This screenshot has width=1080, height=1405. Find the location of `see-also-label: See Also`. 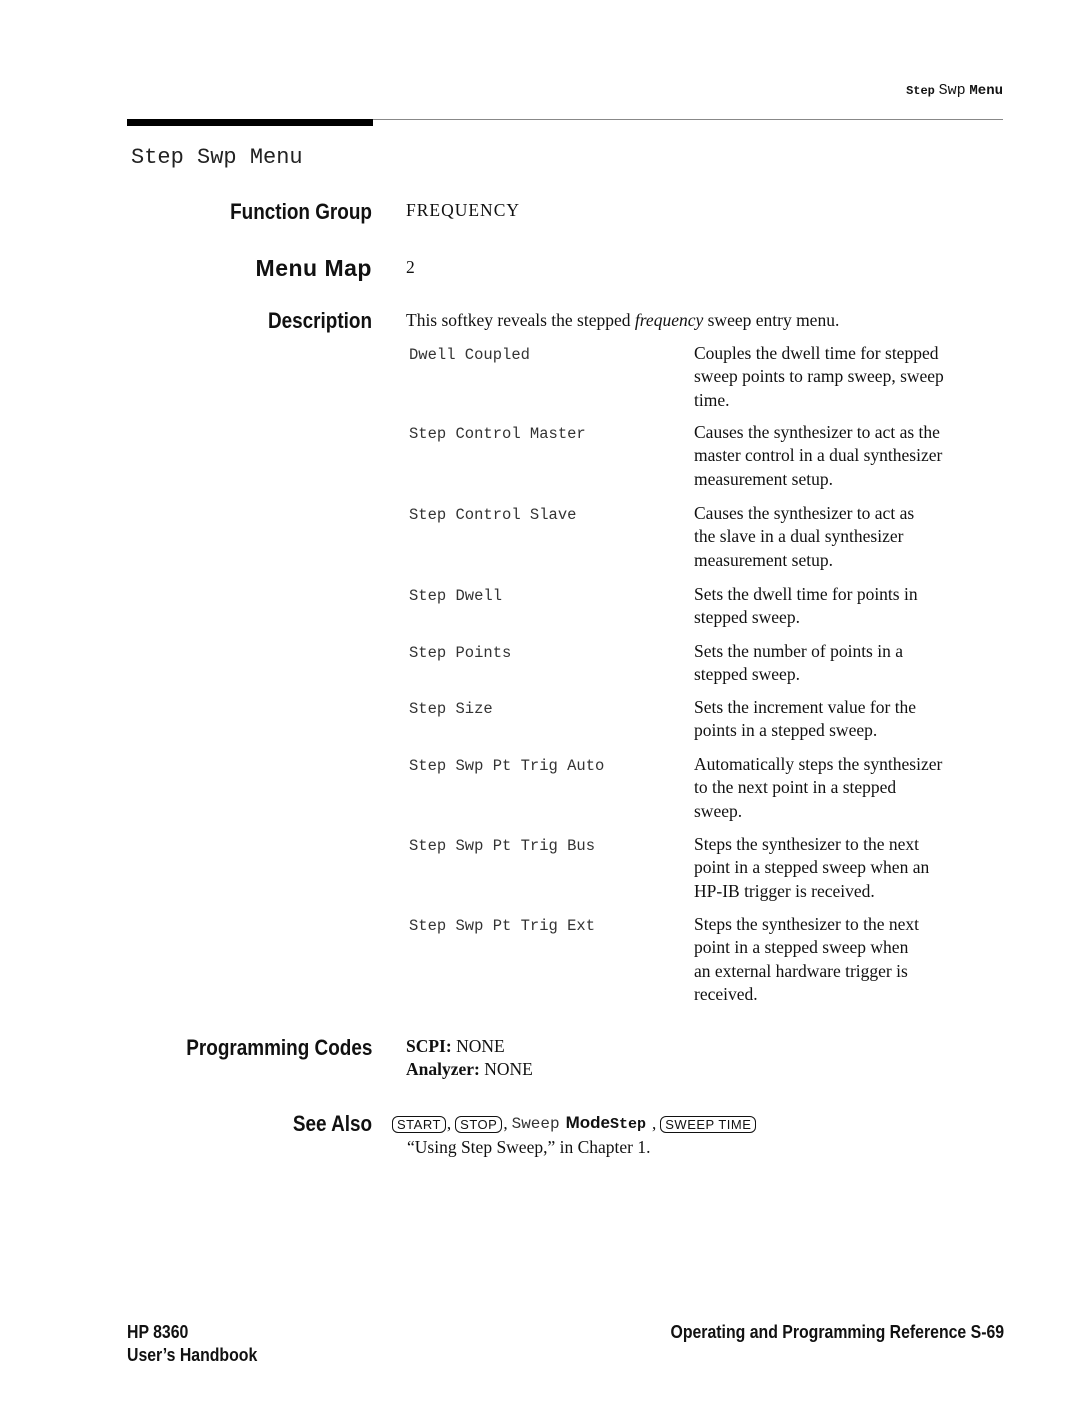

see-also-label: See Also is located at coordinates (332, 1123).